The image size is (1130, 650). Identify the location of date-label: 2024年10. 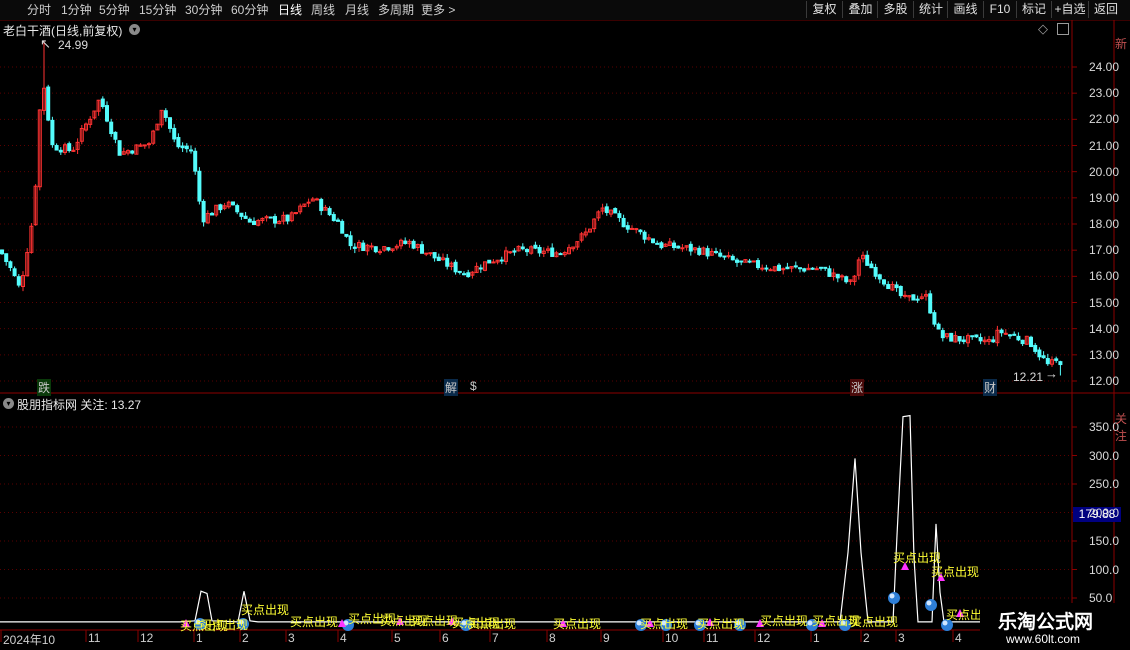
(29, 640).